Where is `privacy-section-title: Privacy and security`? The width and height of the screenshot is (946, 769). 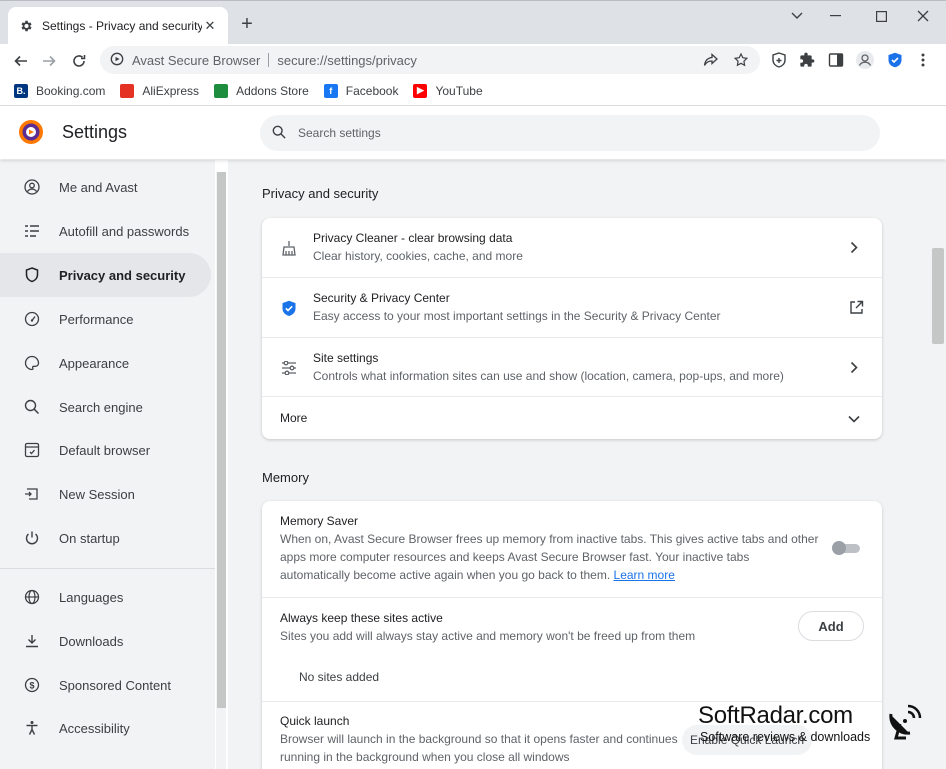 privacy-section-title: Privacy and security is located at coordinates (320, 193).